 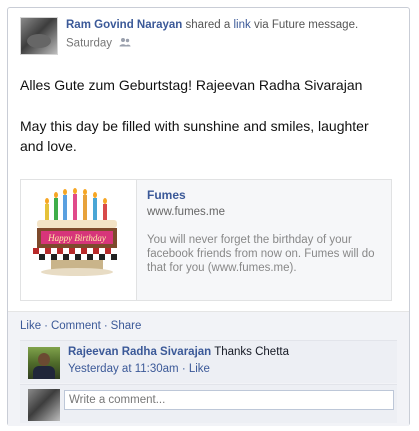 I want to click on comment-text: Thanks Chetta, so click(x=251, y=352).